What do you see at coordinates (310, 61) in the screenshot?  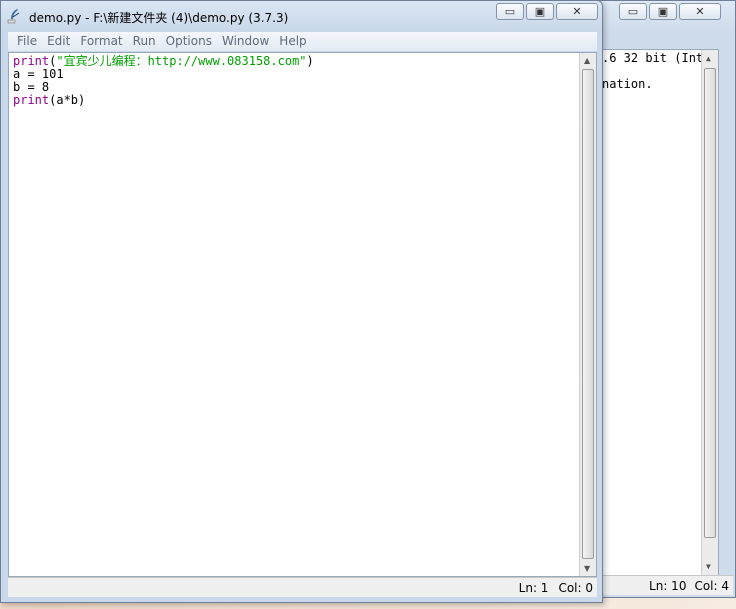 I see `plain-token: )` at bounding box center [310, 61].